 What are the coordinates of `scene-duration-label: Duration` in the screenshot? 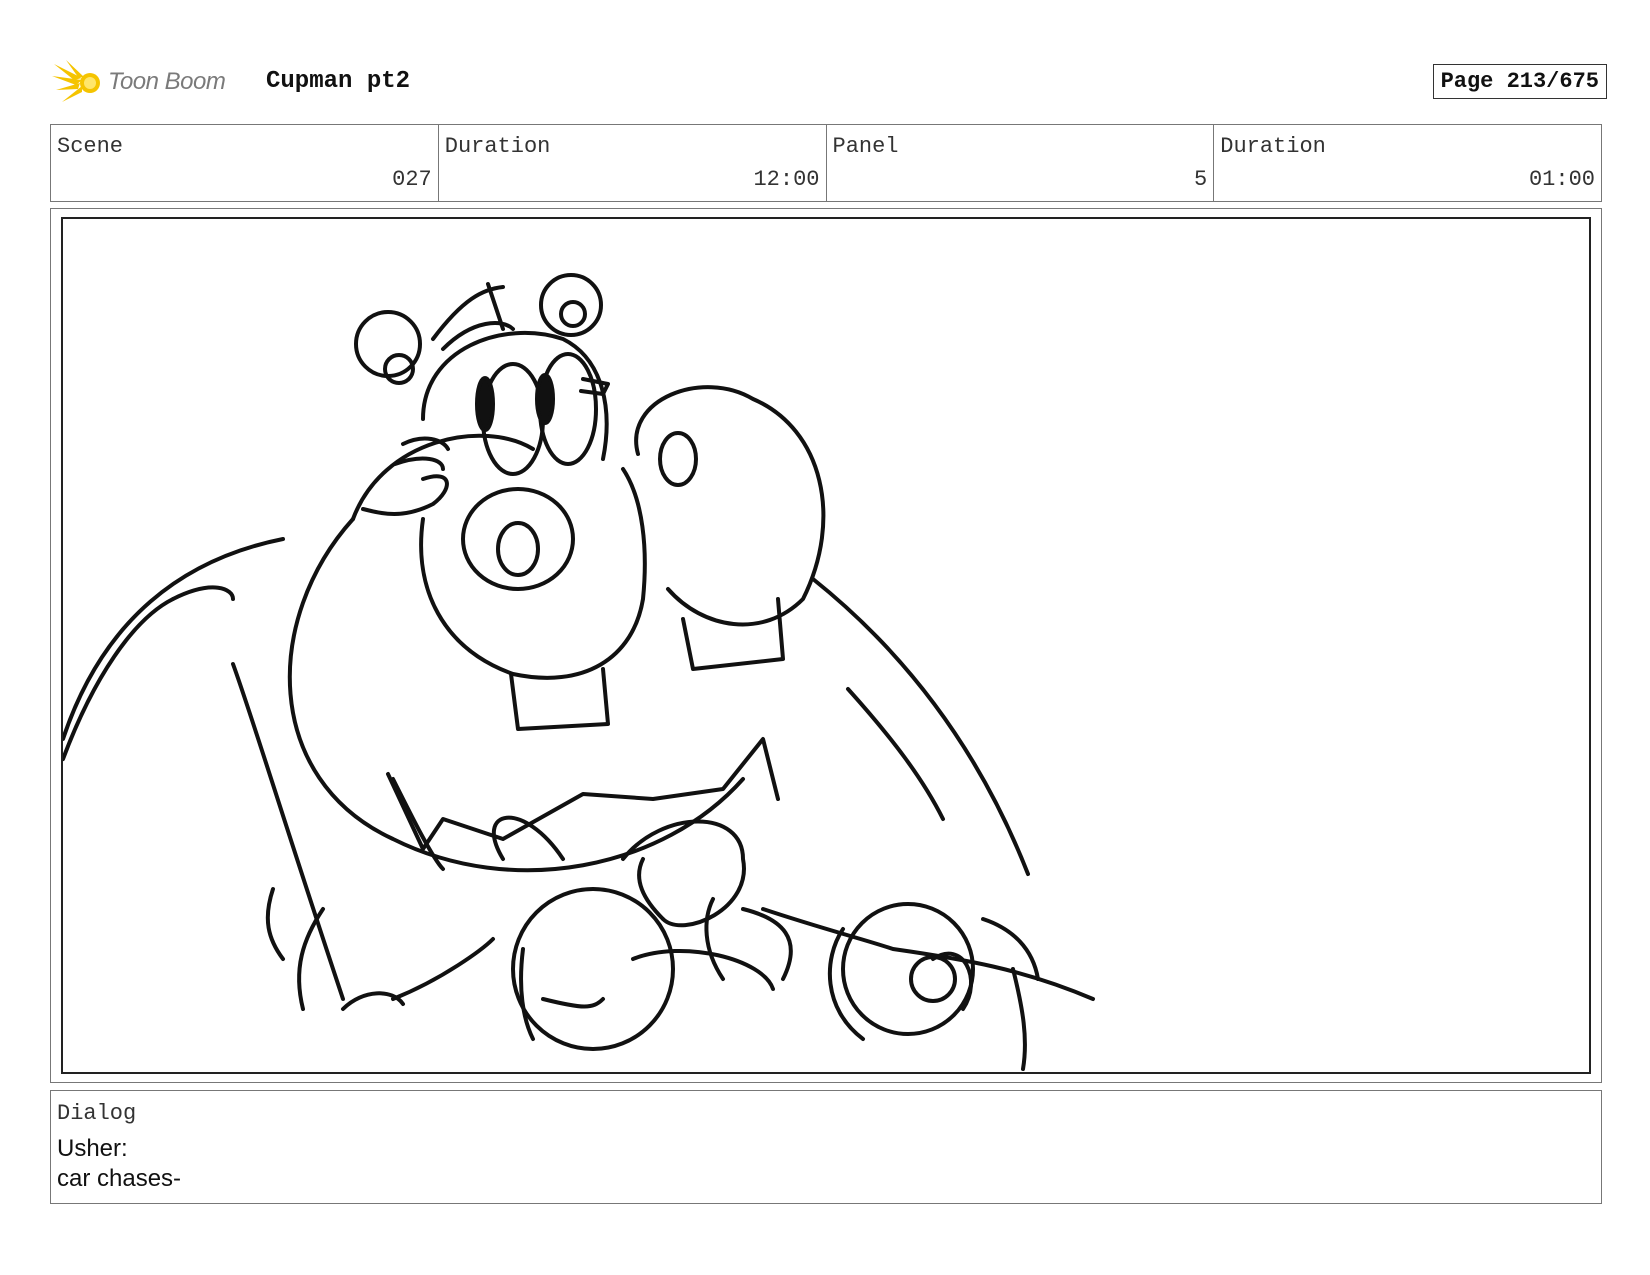 It's located at (497, 146).